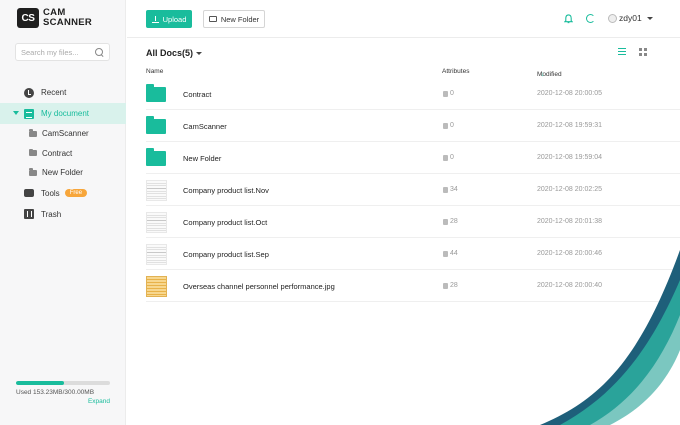  Describe the element at coordinates (54, 92) in the screenshot. I see `sidebar-item-label: Recent` at that location.